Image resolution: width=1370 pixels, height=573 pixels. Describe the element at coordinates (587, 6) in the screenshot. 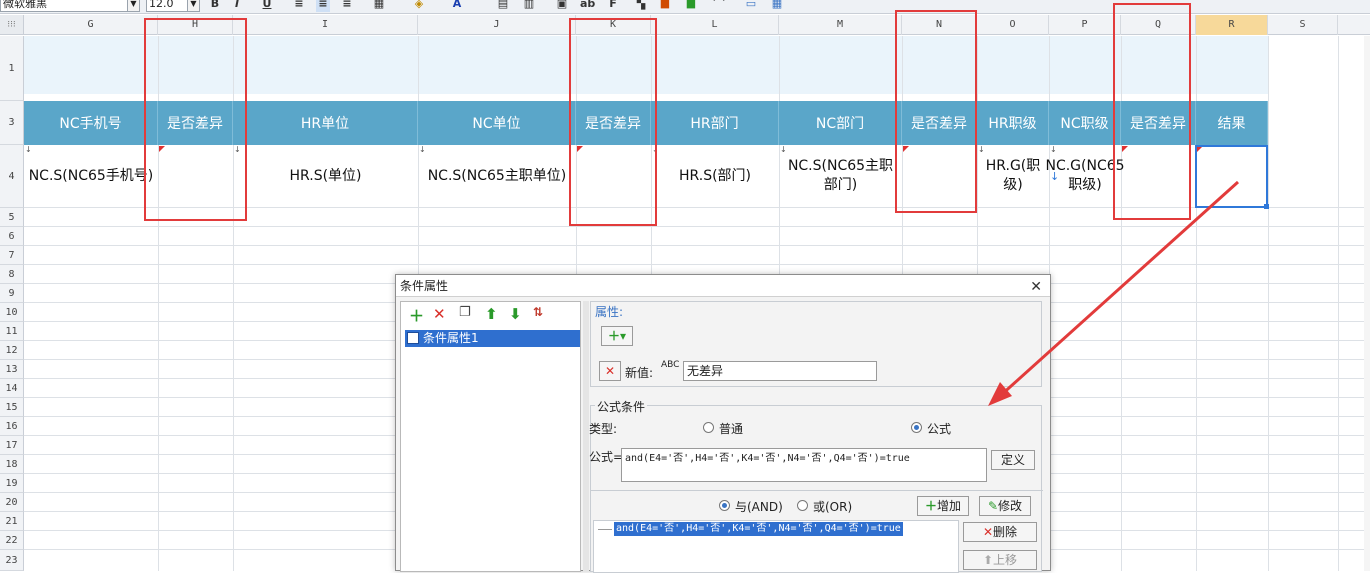

I see `text-icon: ab` at that location.